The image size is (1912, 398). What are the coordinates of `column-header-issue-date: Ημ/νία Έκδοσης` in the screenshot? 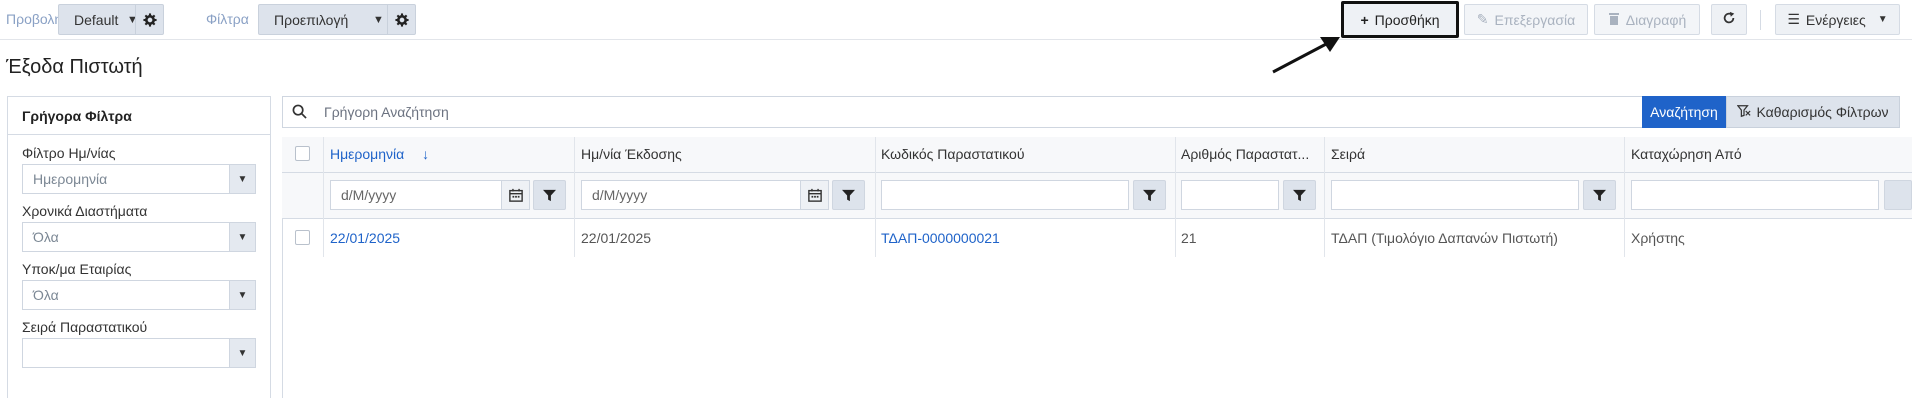 It's located at (721, 154).